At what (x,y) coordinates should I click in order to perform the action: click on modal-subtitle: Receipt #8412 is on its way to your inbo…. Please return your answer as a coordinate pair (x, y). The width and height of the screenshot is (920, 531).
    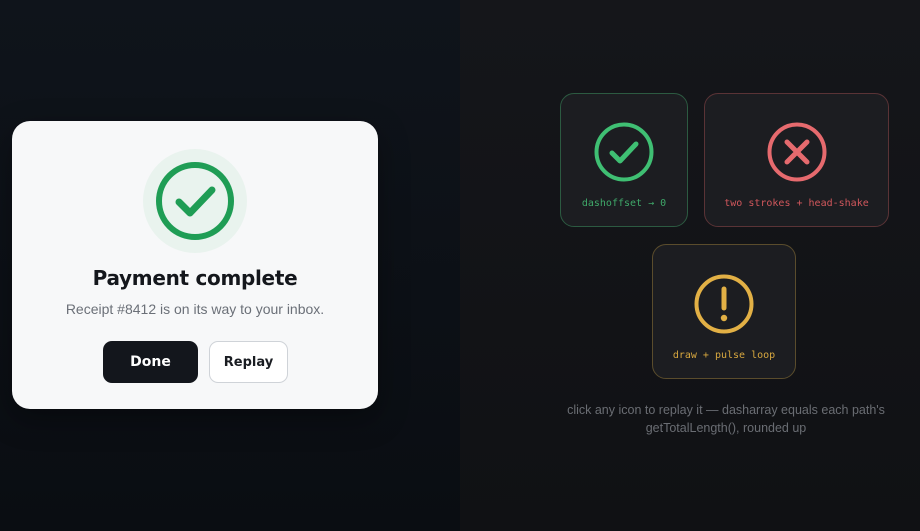
    Looking at the image, I should click on (195, 309).